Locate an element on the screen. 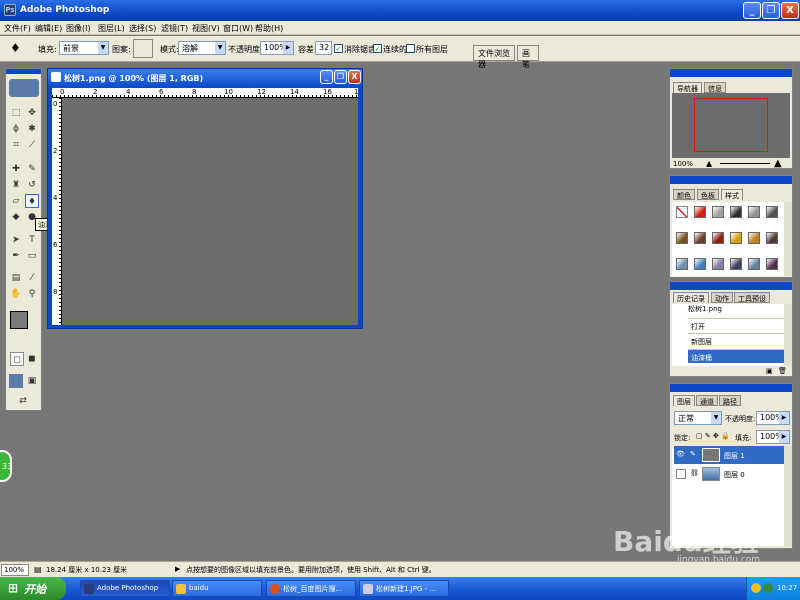 This screenshot has width=800, height=600. marquee-tool-icon: ⬚ is located at coordinates (16, 113).